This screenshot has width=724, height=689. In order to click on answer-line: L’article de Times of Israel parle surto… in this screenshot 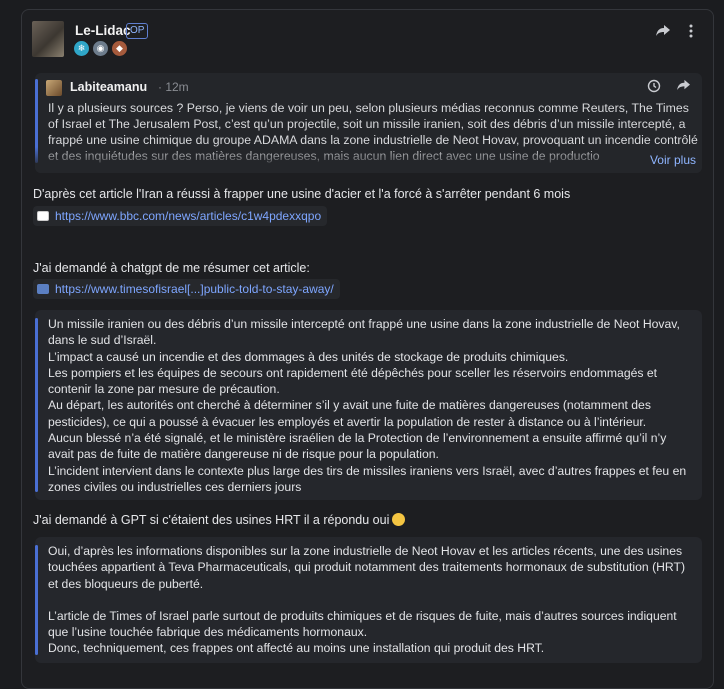, I will do `click(362, 624)`.